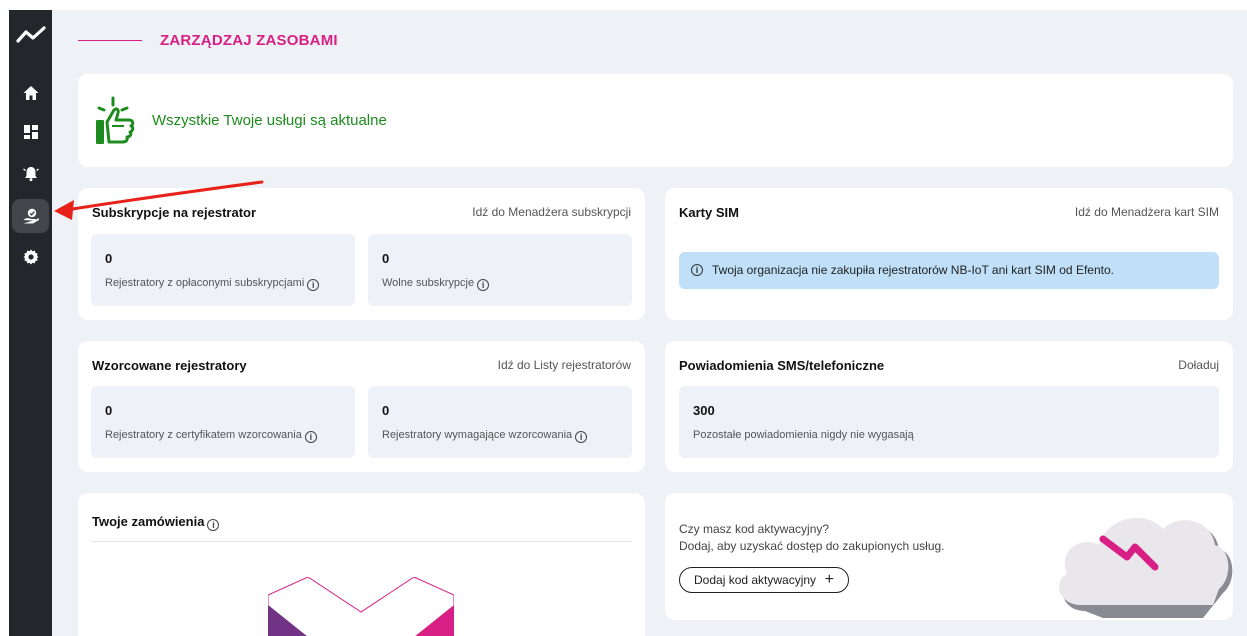  I want to click on add-activation-code-button: Dodaj kod aktywacyjny +, so click(764, 580).